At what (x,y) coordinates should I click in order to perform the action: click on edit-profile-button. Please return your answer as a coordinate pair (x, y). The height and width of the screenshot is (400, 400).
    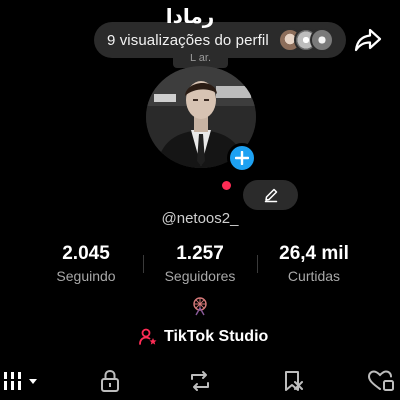
    Looking at the image, I should click on (270, 195).